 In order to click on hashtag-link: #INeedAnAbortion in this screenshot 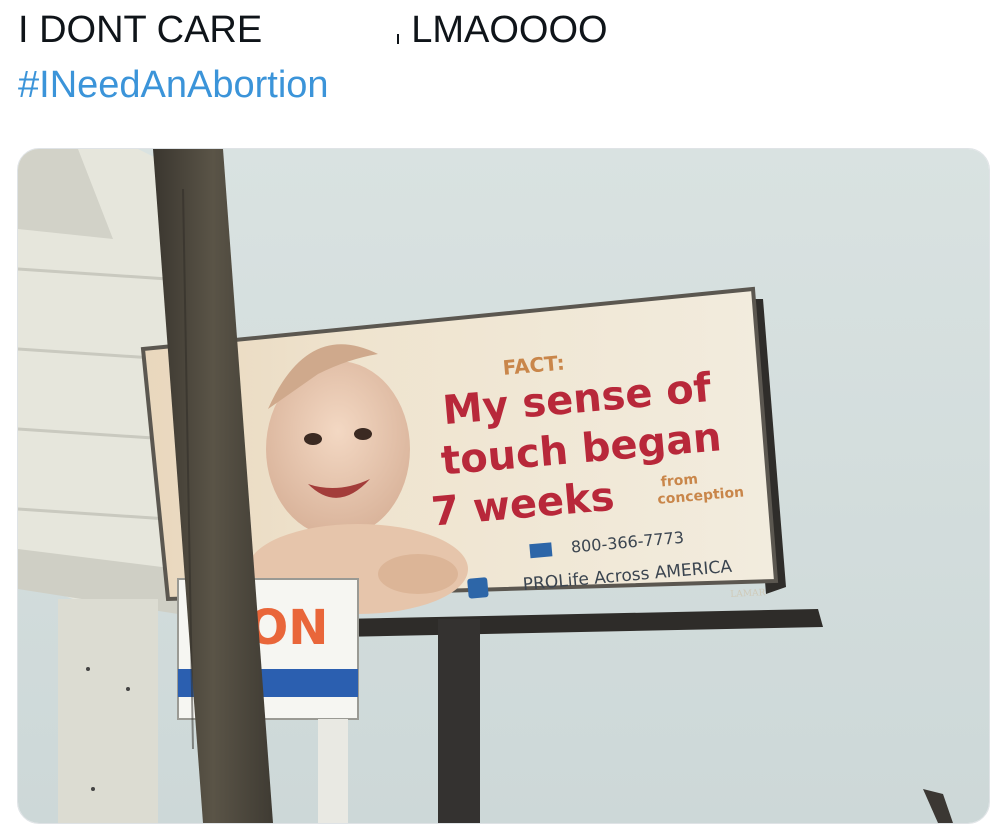, I will do `click(173, 85)`.